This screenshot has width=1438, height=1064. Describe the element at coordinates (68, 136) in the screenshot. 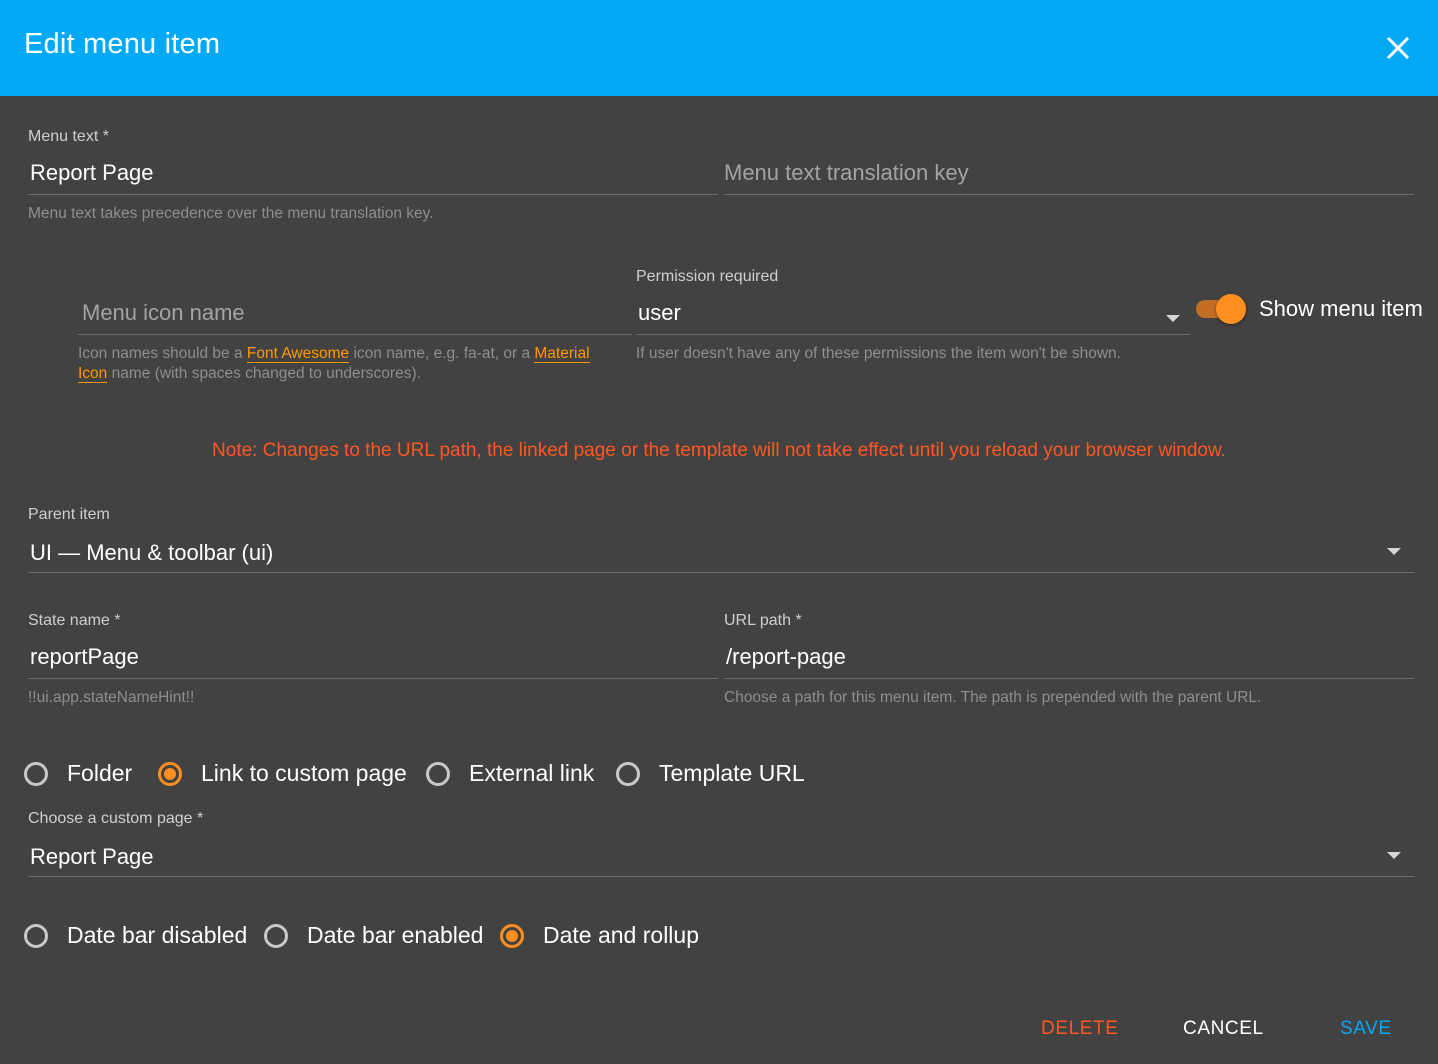

I see `menu-text-label: Menu text *` at that location.